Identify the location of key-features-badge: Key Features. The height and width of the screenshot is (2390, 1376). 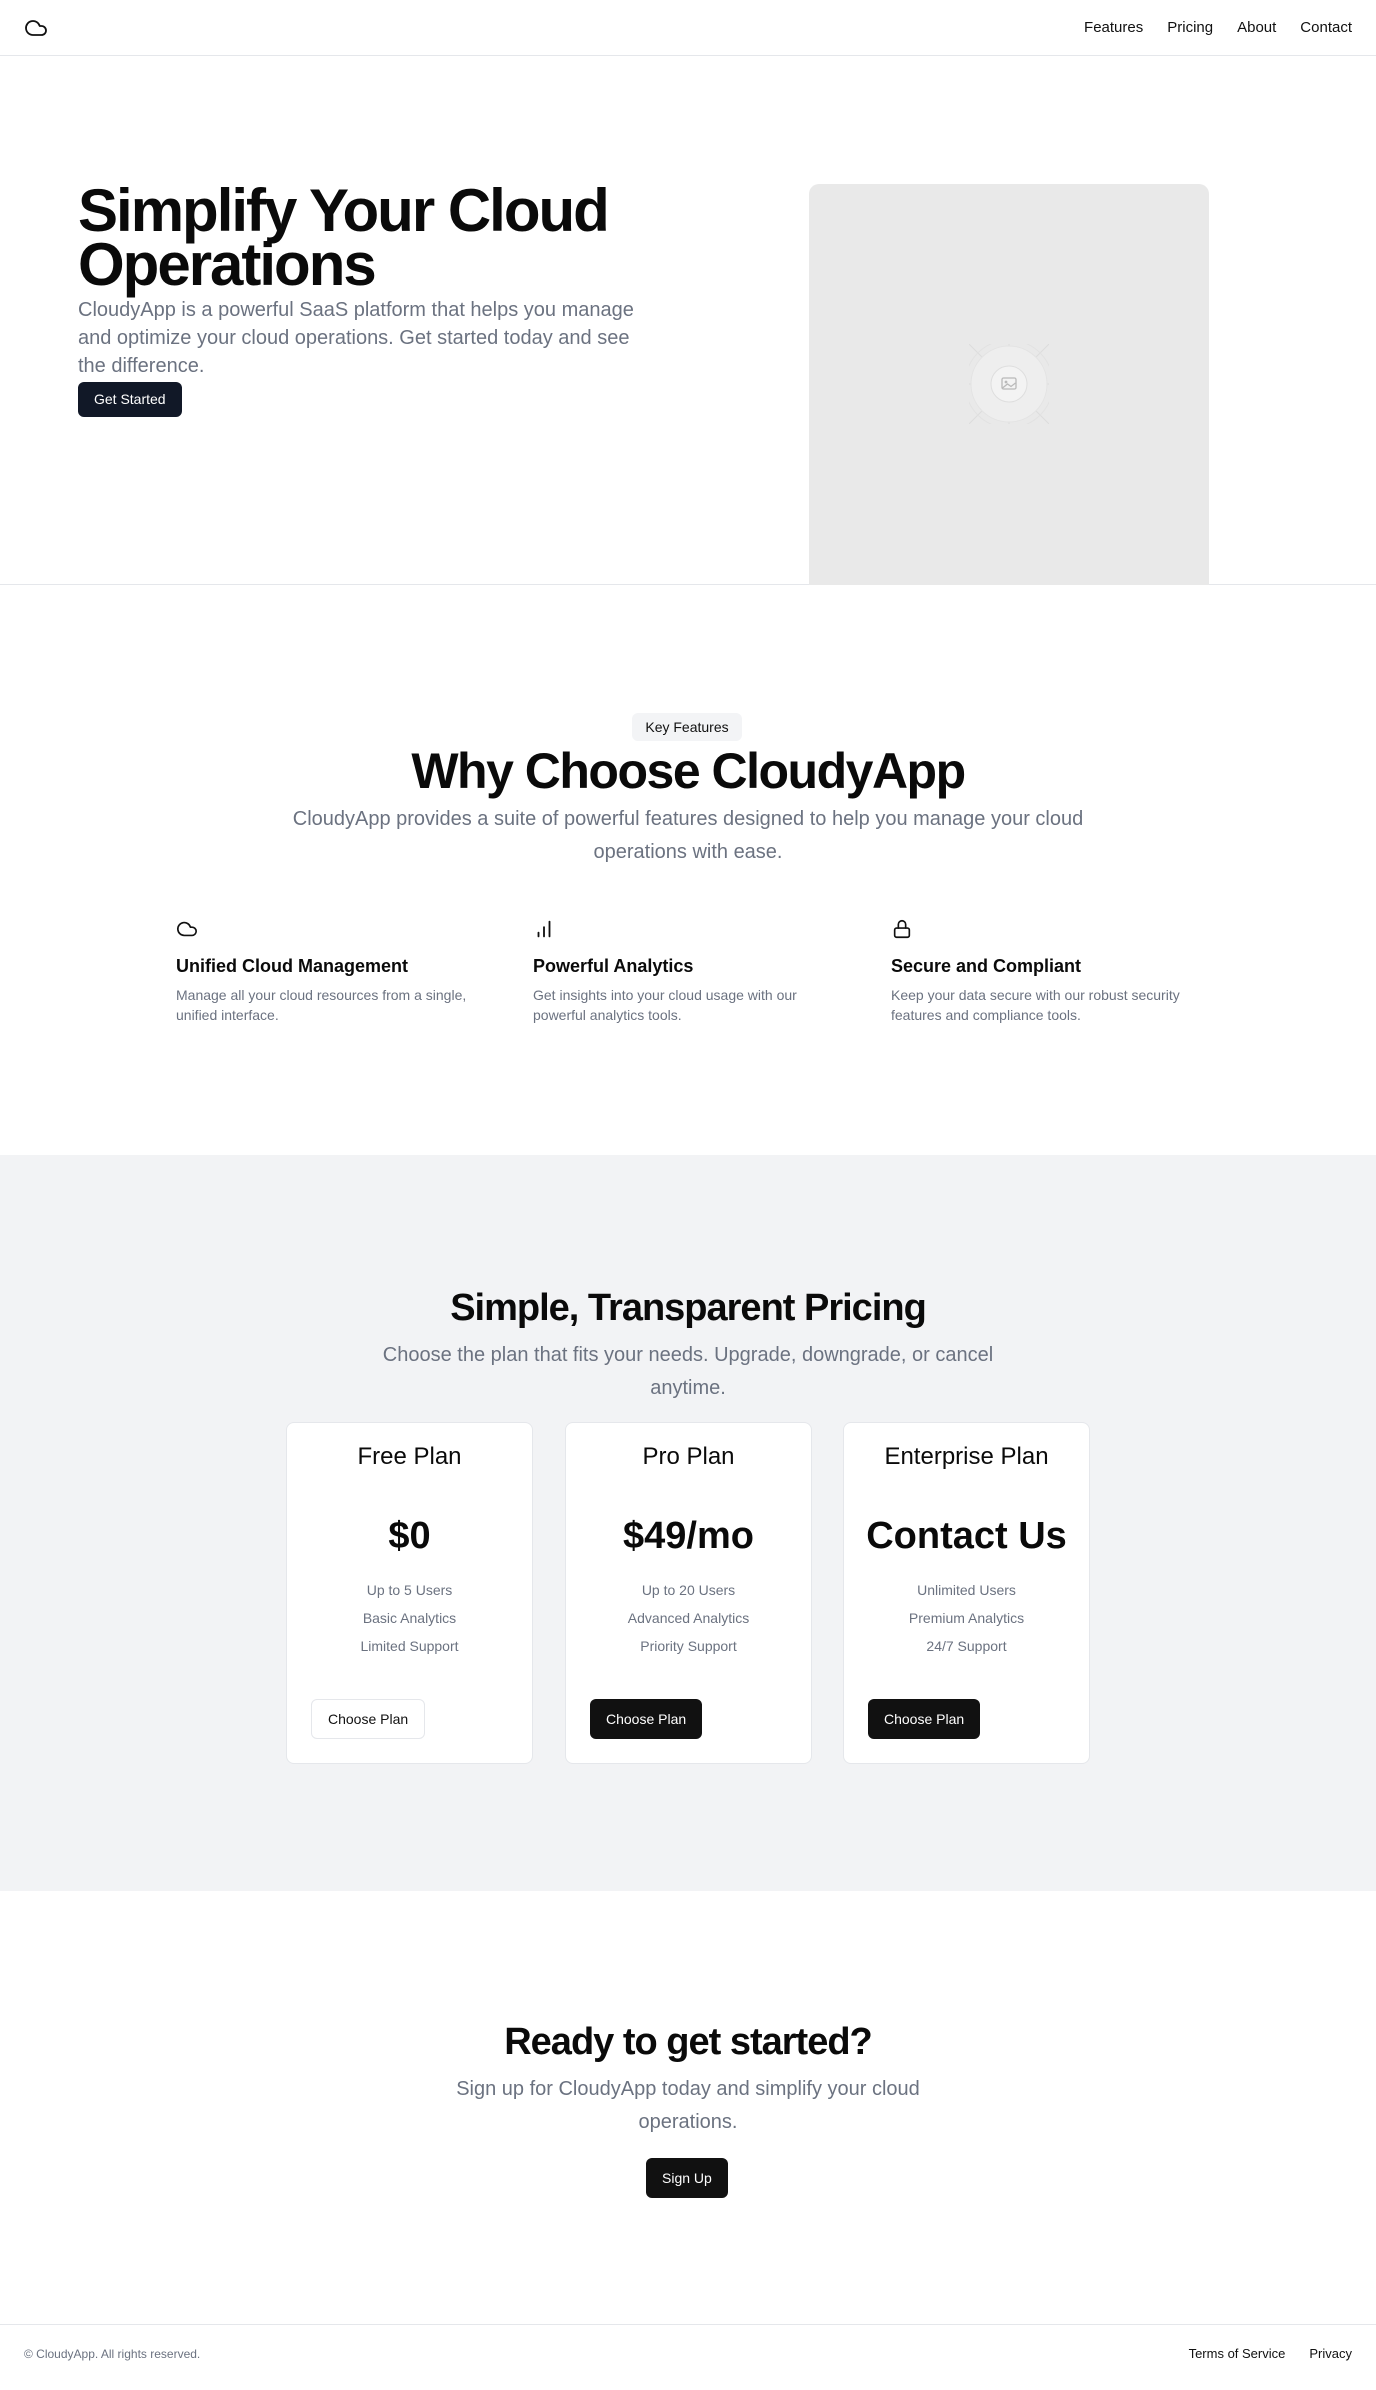
(687, 727).